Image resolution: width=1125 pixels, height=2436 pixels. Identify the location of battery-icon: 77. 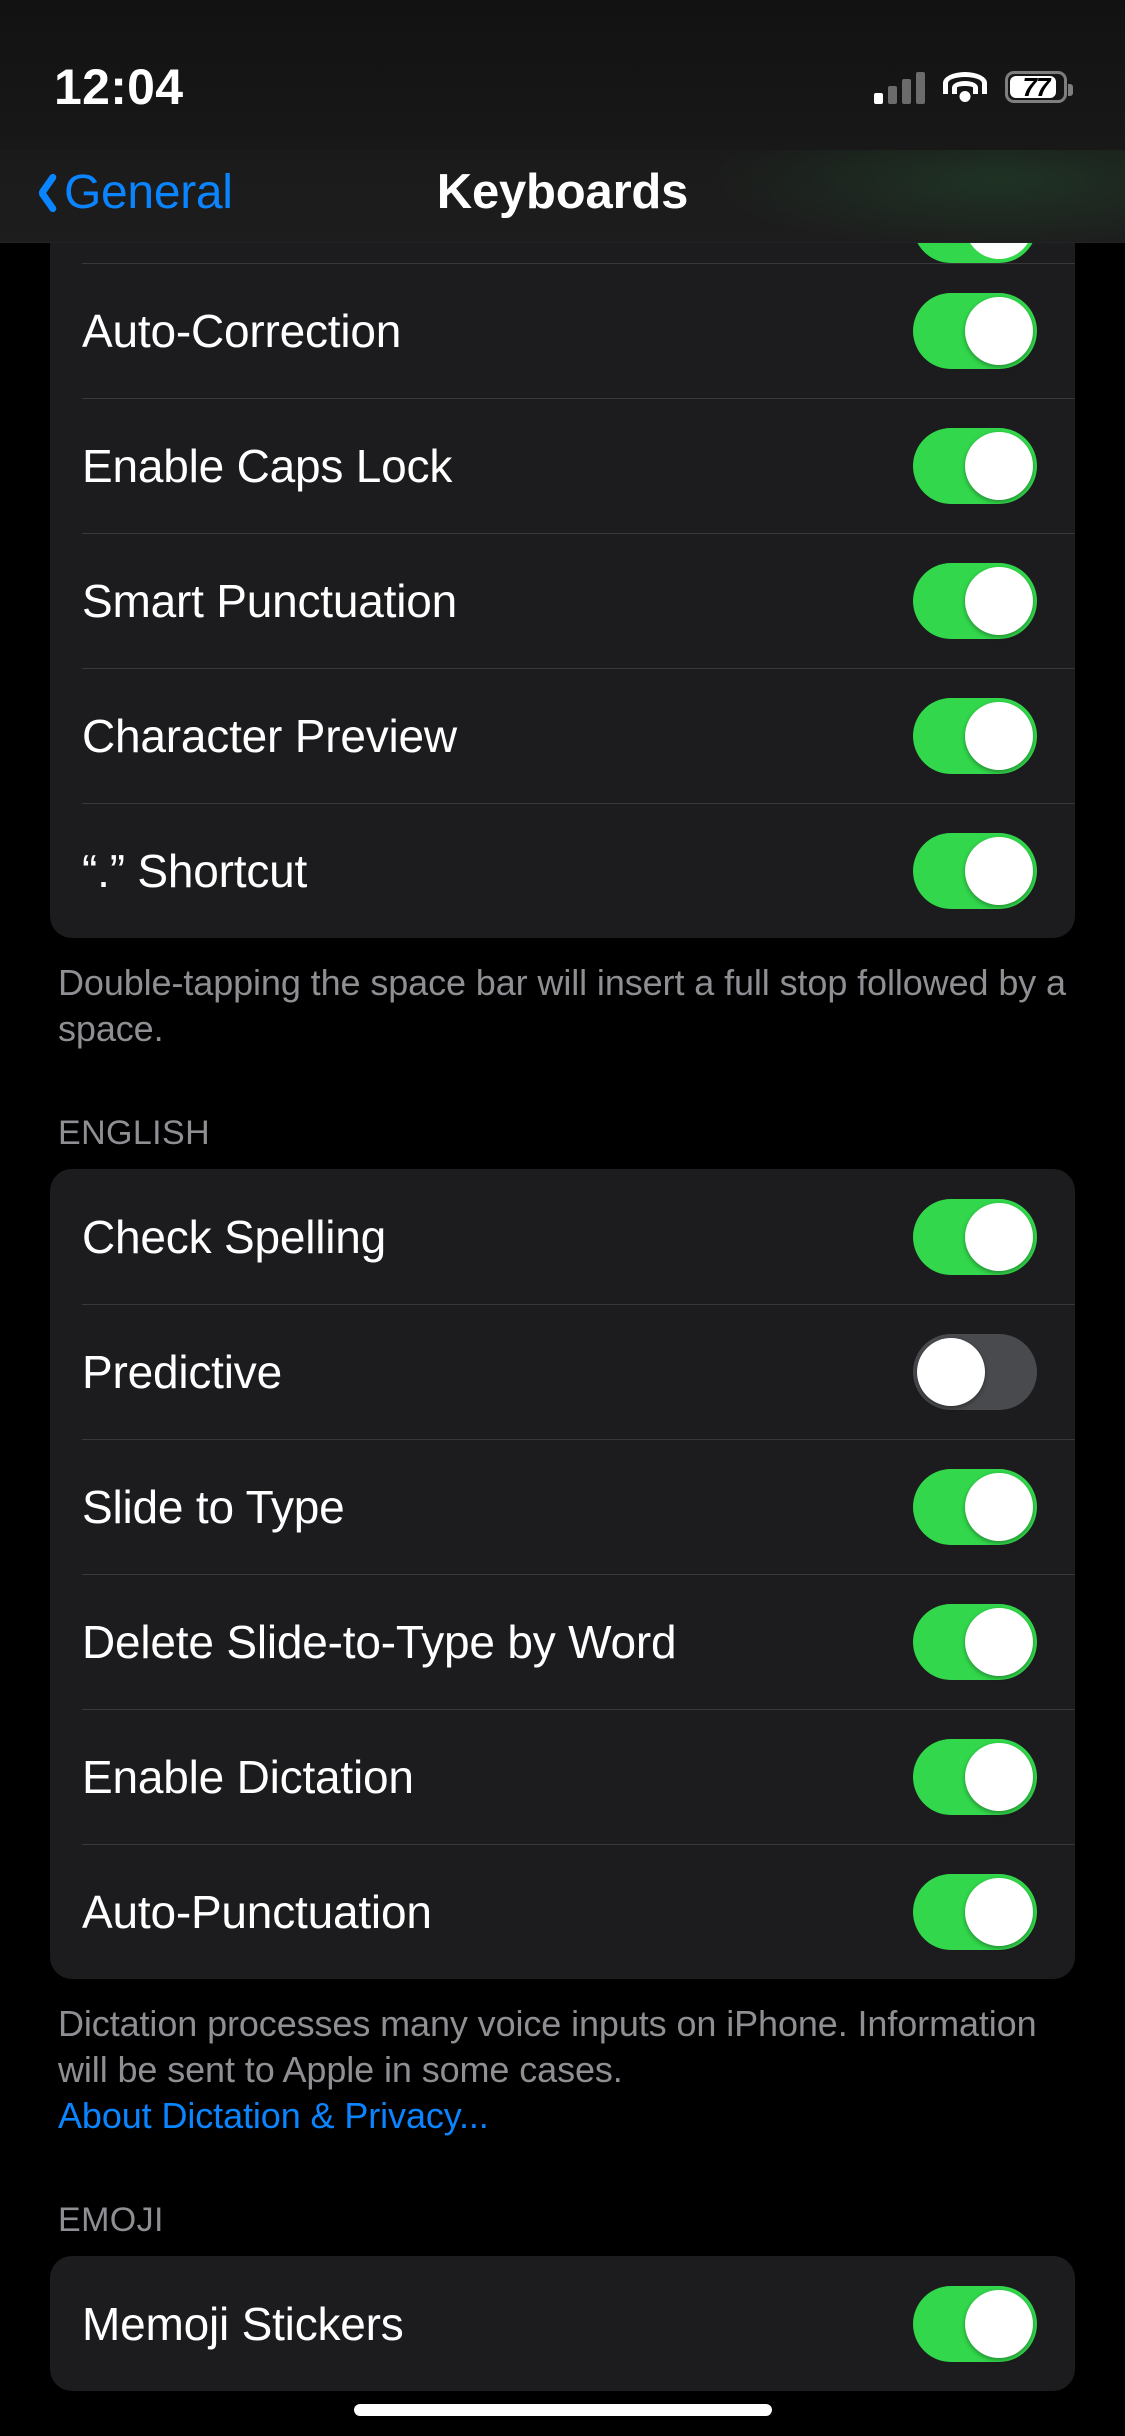
(1039, 87).